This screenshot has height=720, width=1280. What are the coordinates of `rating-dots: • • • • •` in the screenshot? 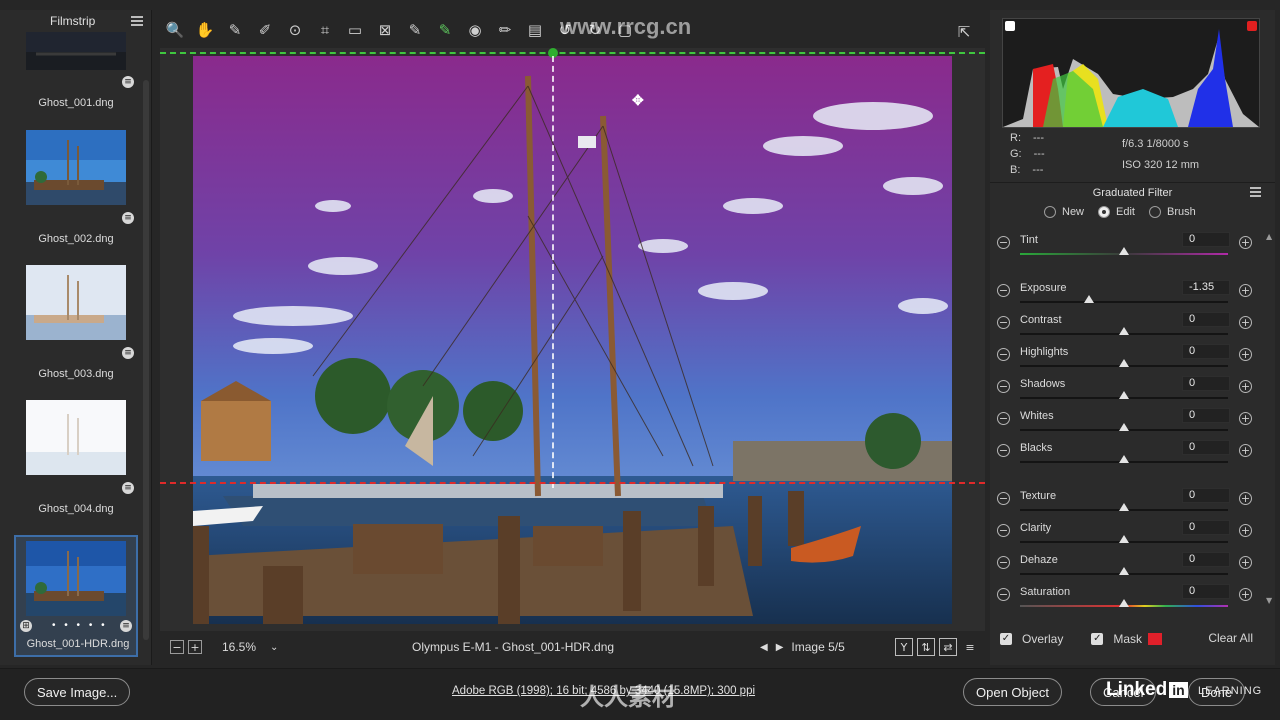 It's located at (80, 625).